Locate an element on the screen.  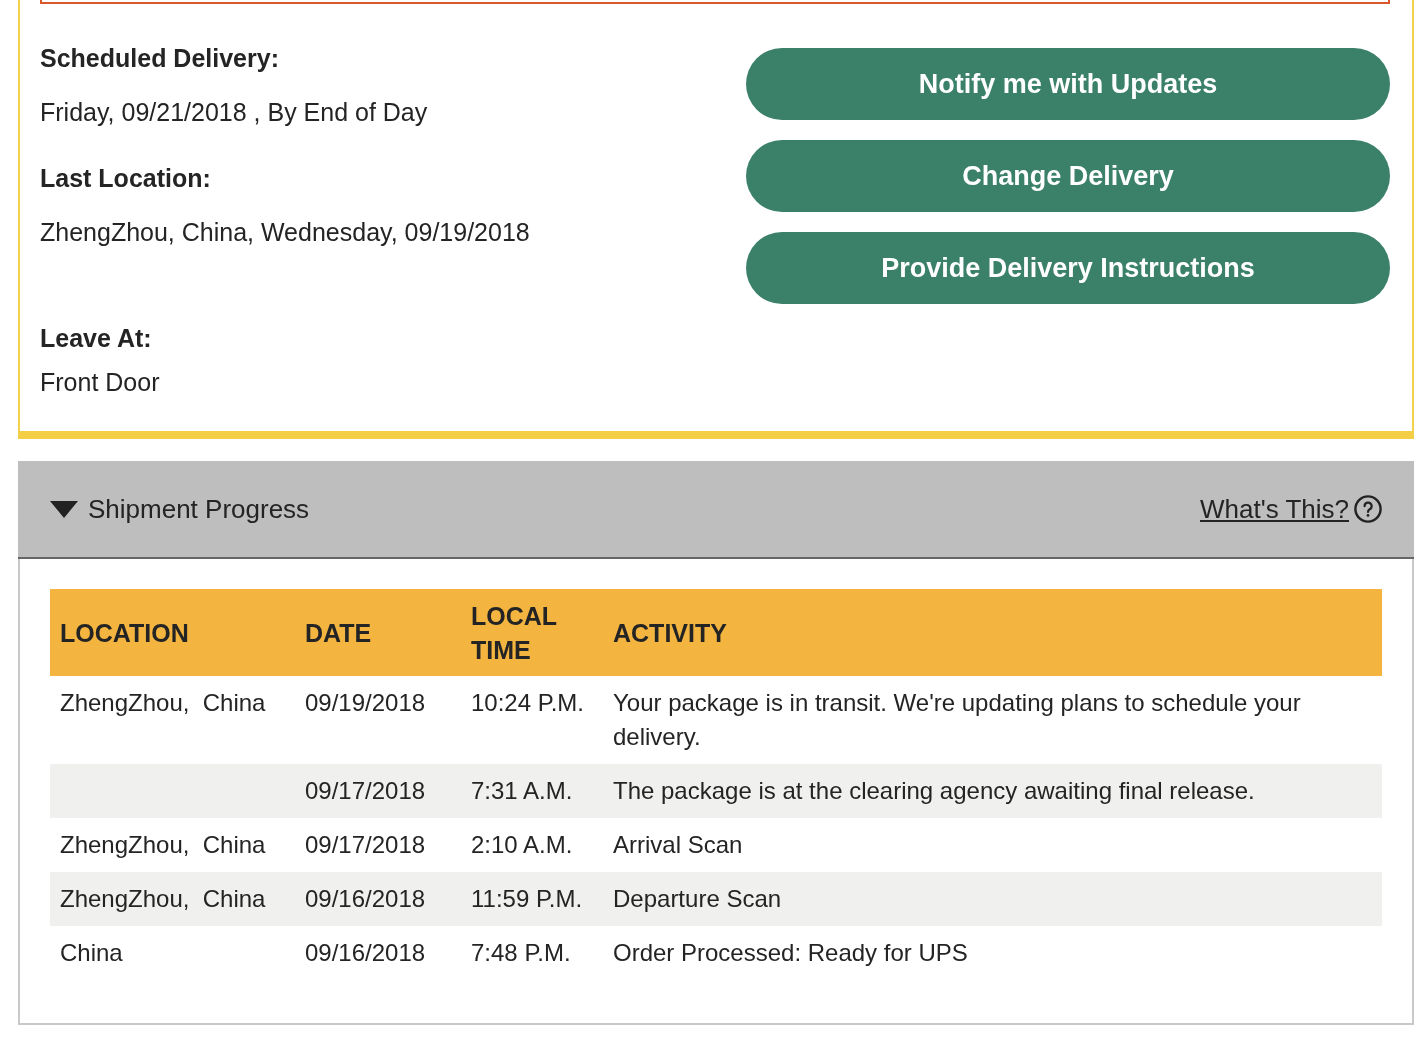
column-header: ACTIVITY is located at coordinates (992, 632).